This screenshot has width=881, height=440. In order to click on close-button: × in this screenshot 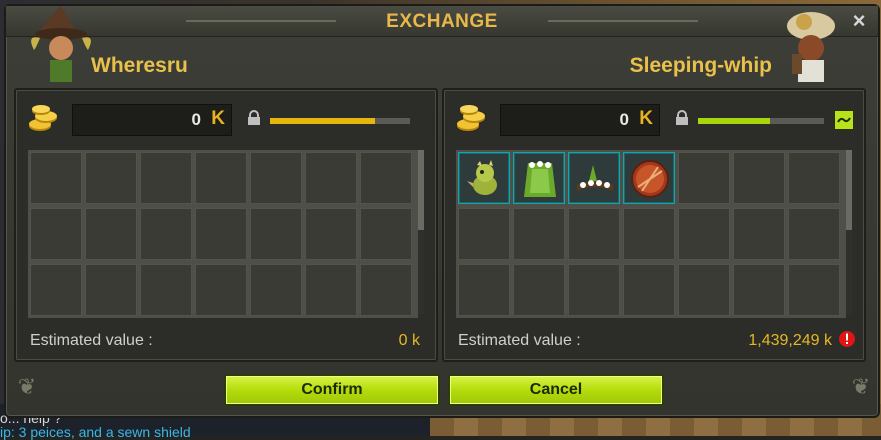, I will do `click(859, 21)`.